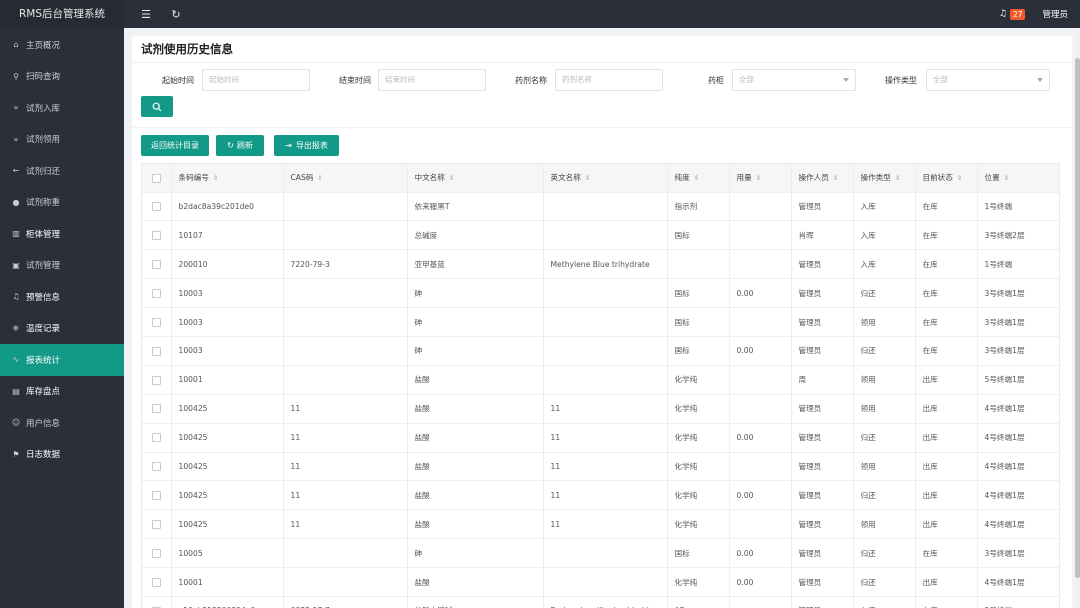  I want to click on notification-badge: 27, so click(1017, 14).